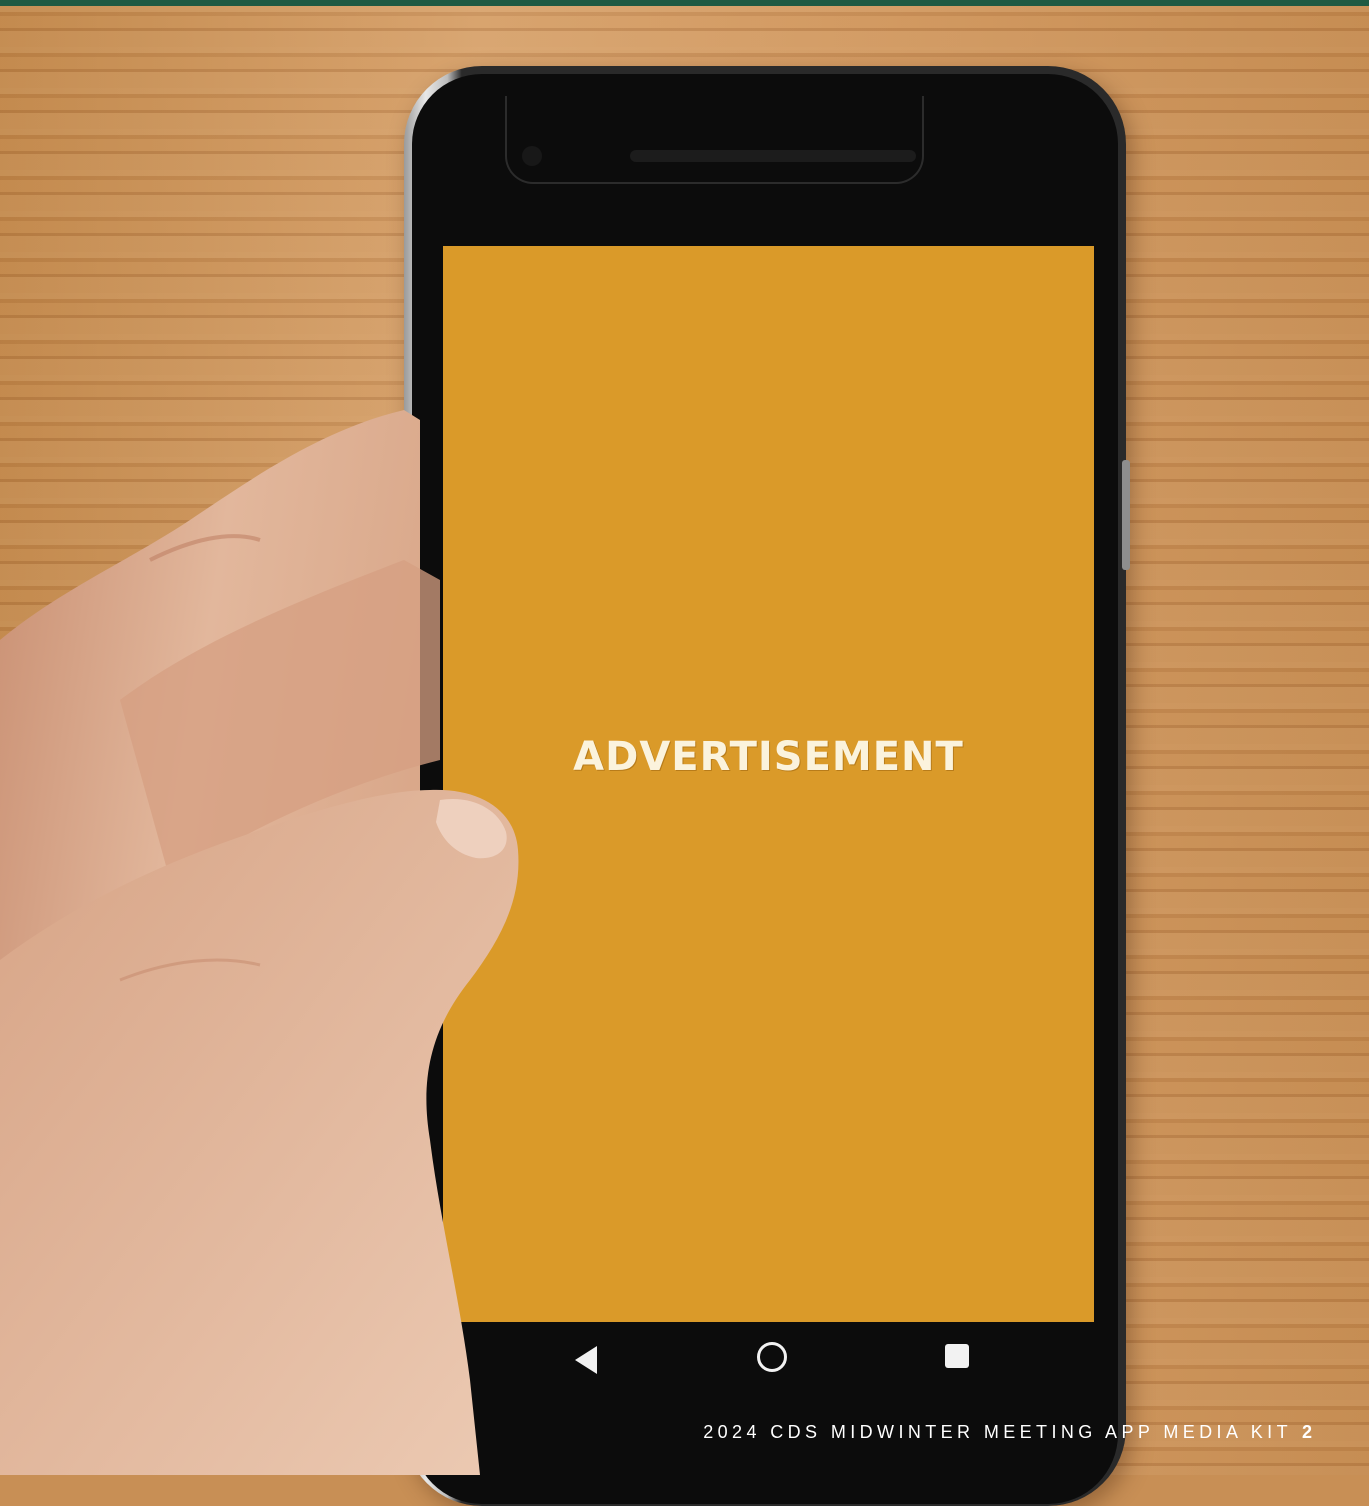 Image resolution: width=1369 pixels, height=1506 pixels. I want to click on home-icon, so click(772, 1357).